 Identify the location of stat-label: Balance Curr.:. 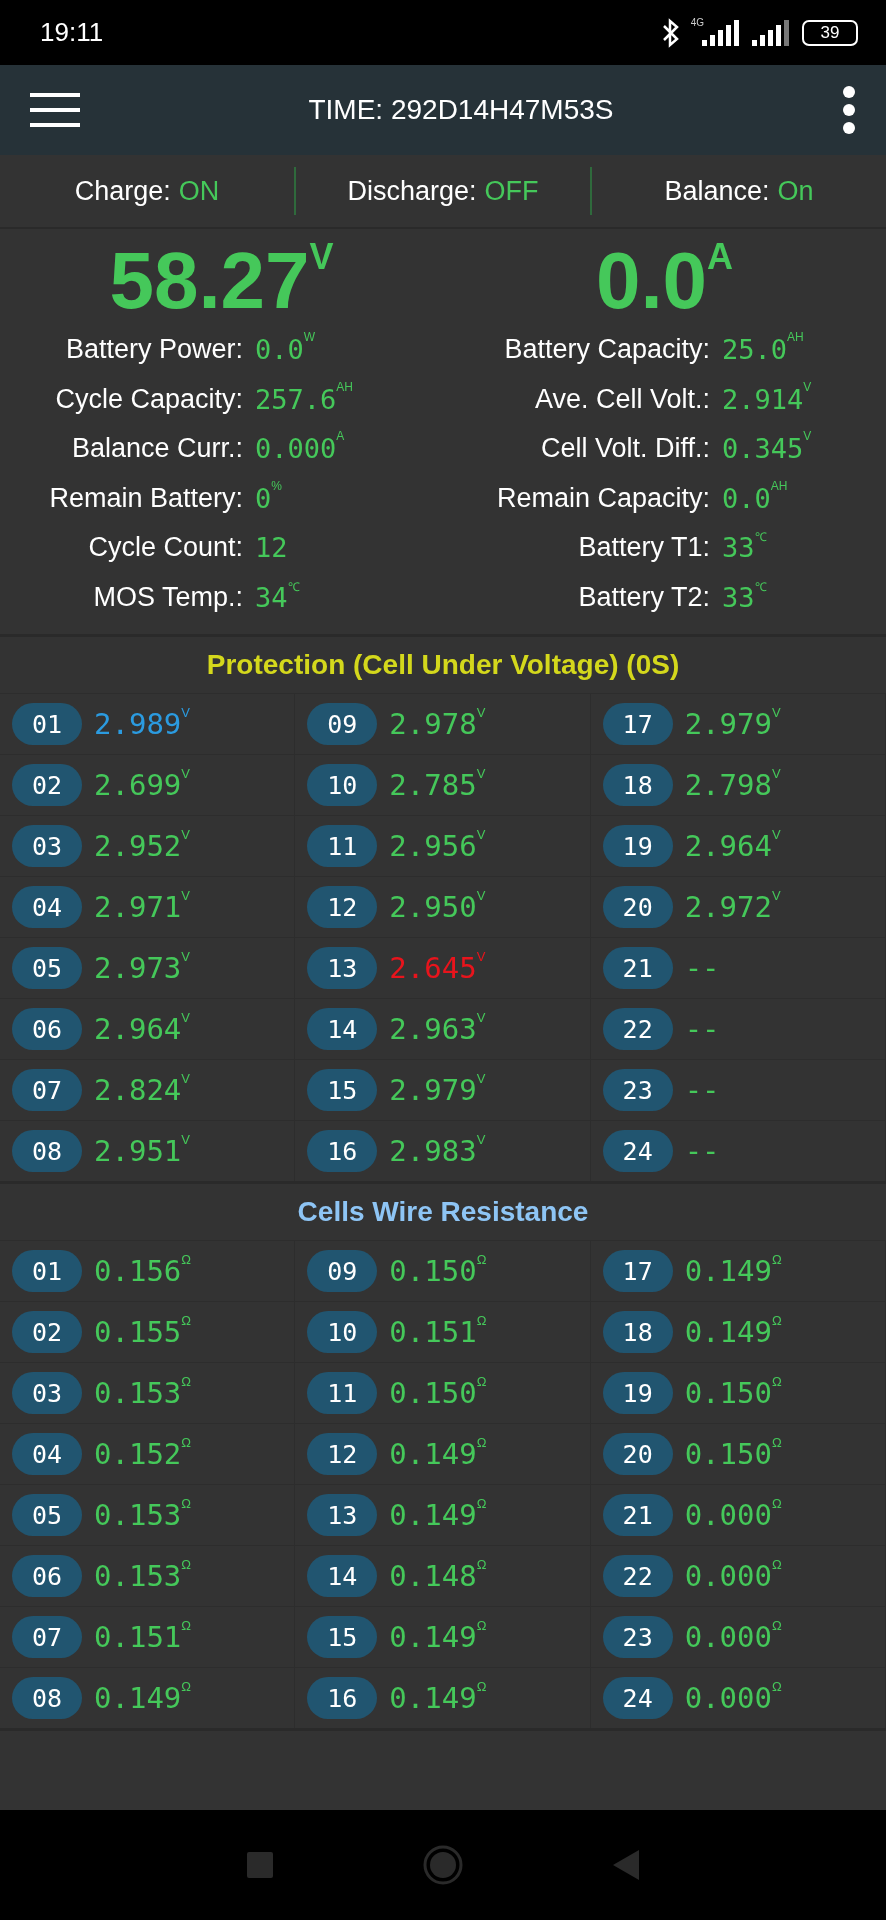
(157, 449).